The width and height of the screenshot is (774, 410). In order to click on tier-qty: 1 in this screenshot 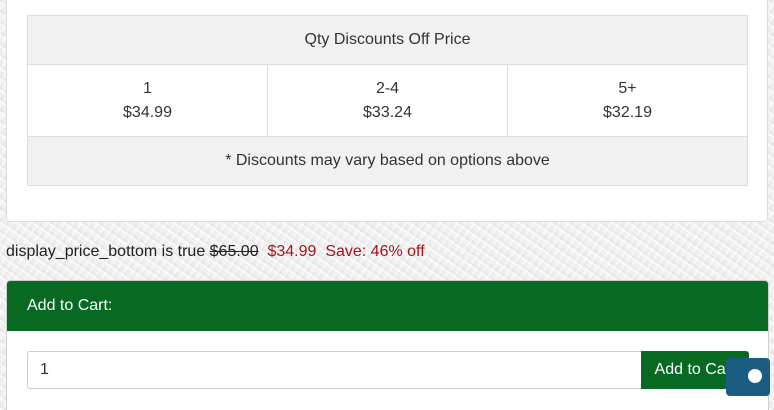, I will do `click(147, 88)`.